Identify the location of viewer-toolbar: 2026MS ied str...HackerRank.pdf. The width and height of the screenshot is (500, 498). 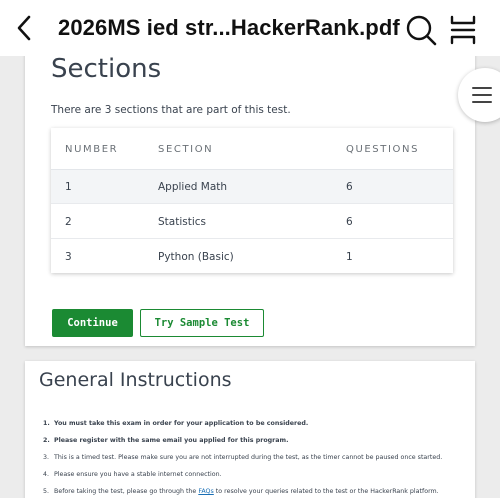
(250, 28).